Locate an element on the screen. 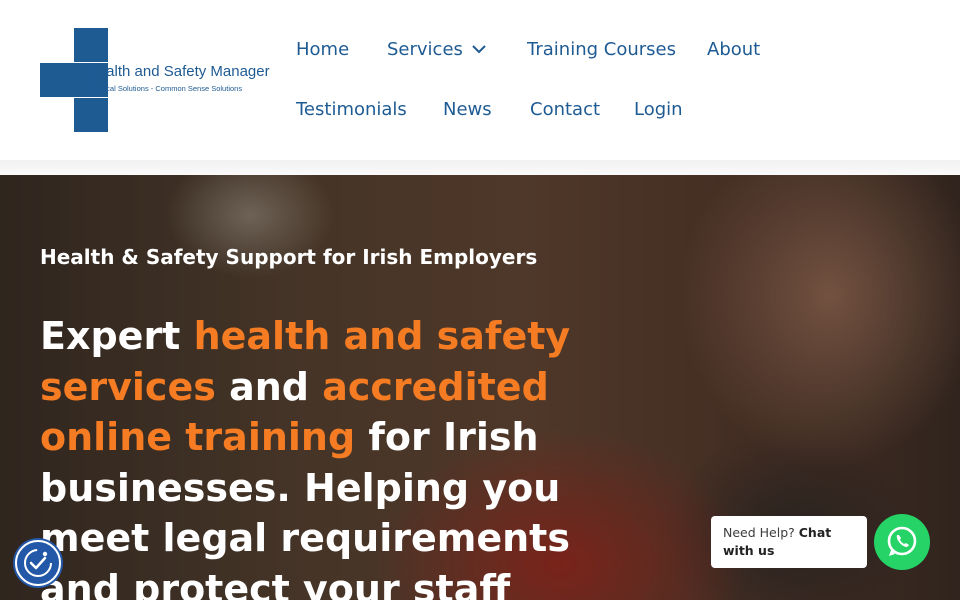 This screenshot has height=600, width=960. nav-login: Login is located at coordinates (658, 109).